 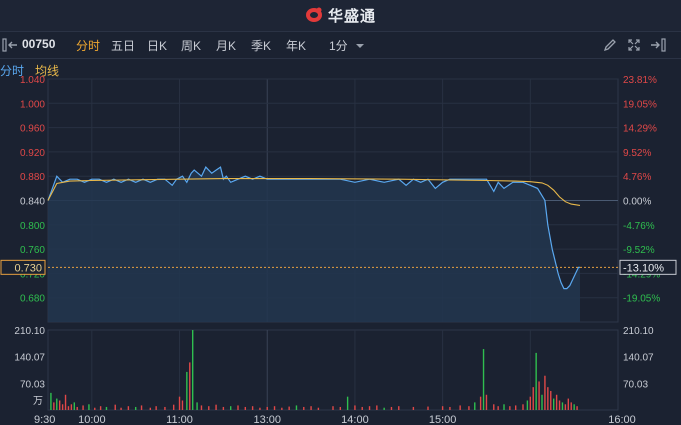 What do you see at coordinates (32, 177) in the screenshot?
I see `price-tick-label: 0.880` at bounding box center [32, 177].